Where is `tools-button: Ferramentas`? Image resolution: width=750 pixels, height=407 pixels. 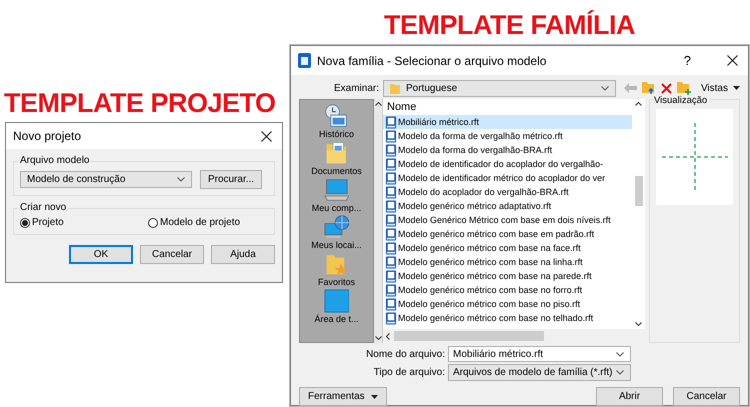
tools-button: Ferramentas is located at coordinates (343, 396).